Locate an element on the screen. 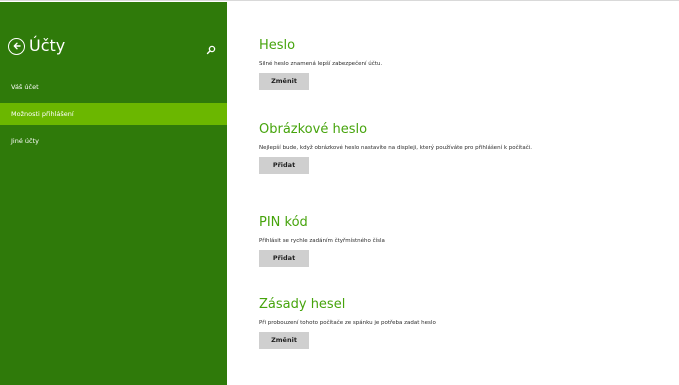 The image size is (679, 385). sidebar-header: Účty is located at coordinates (114, 46).